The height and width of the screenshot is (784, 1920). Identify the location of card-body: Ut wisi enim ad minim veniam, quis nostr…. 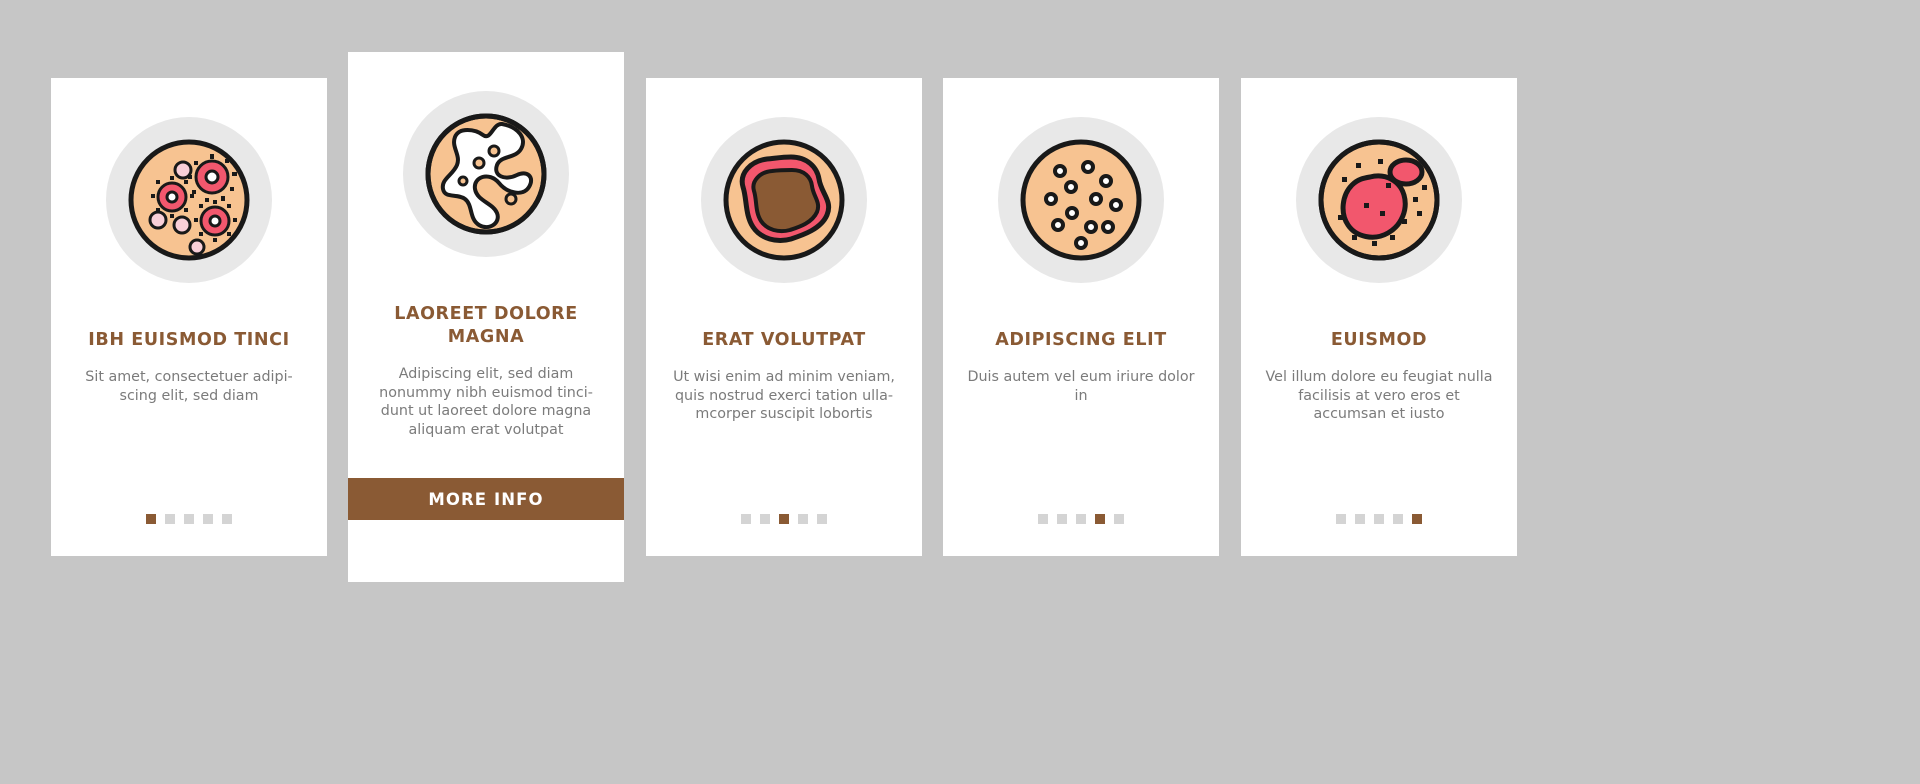
(784, 395).